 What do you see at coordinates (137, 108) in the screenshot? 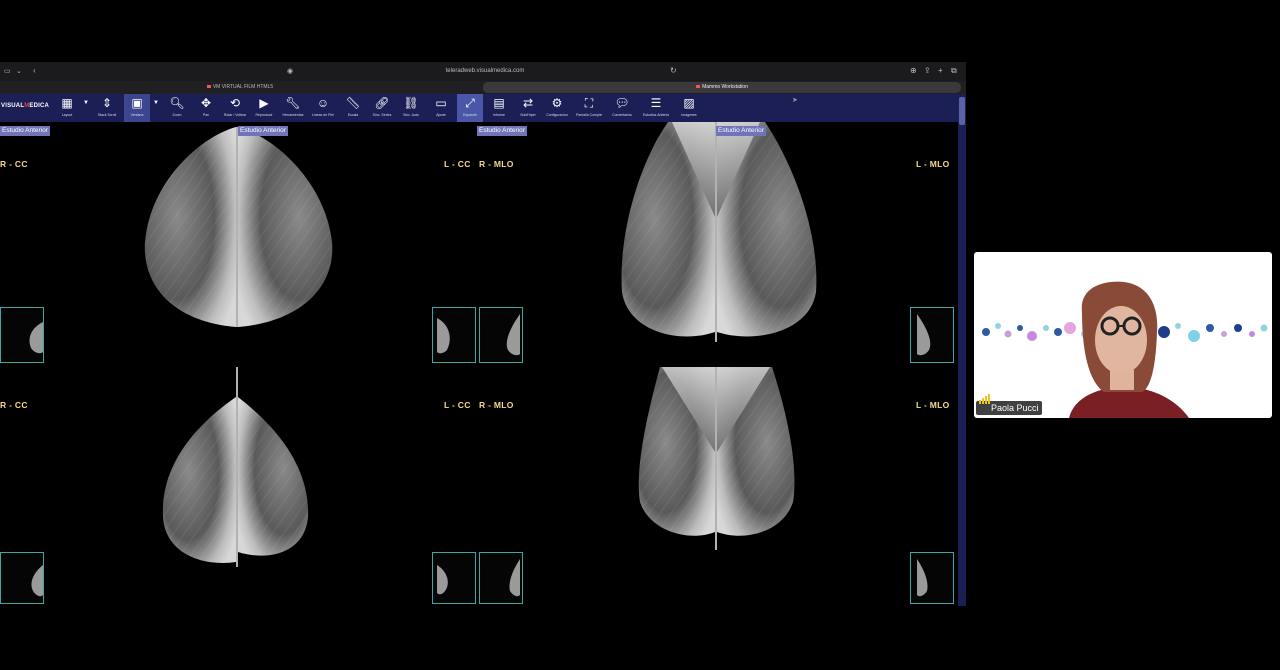
I see `tool-window-level-button: ▣ Ventana` at bounding box center [137, 108].